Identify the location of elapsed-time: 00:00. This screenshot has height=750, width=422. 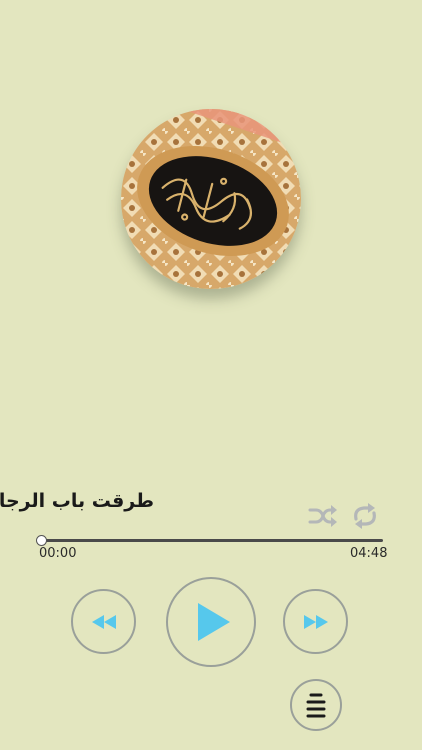
(58, 553).